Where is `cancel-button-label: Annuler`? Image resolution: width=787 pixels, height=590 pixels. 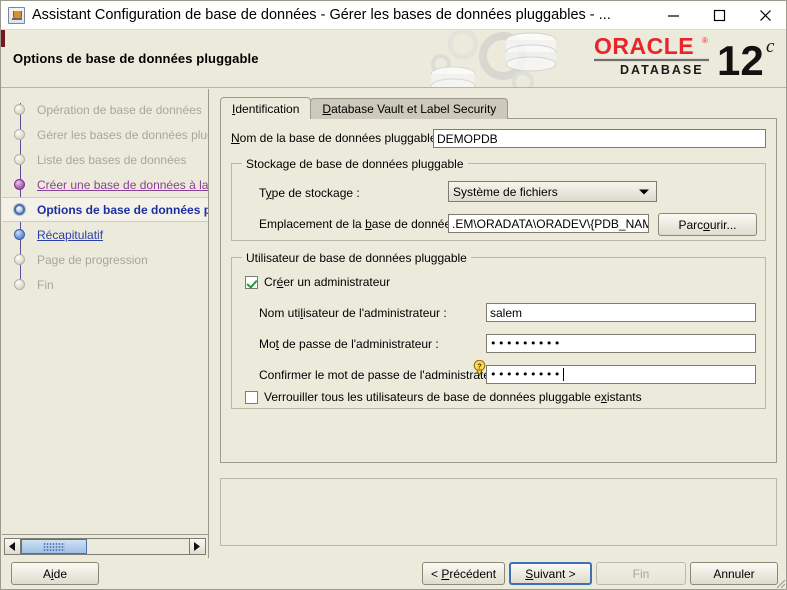
cancel-button-label: Annuler is located at coordinates (734, 573).